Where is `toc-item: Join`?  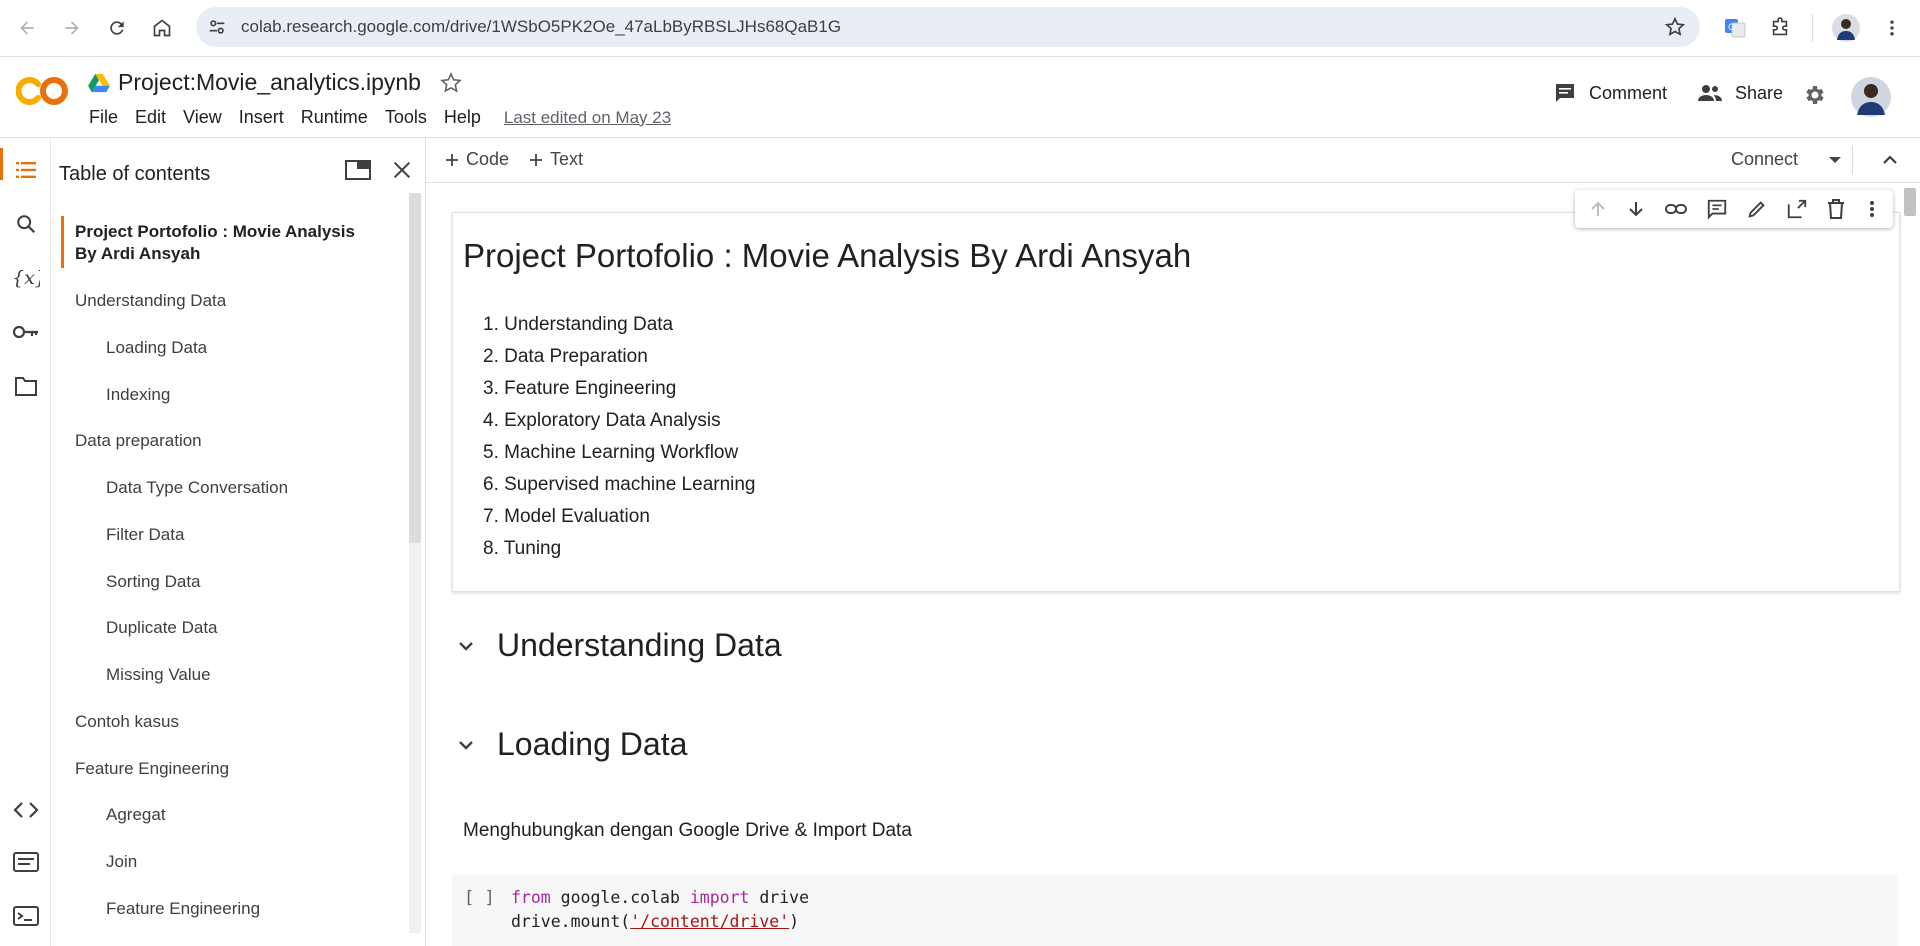 toc-item: Join is located at coordinates (121, 862).